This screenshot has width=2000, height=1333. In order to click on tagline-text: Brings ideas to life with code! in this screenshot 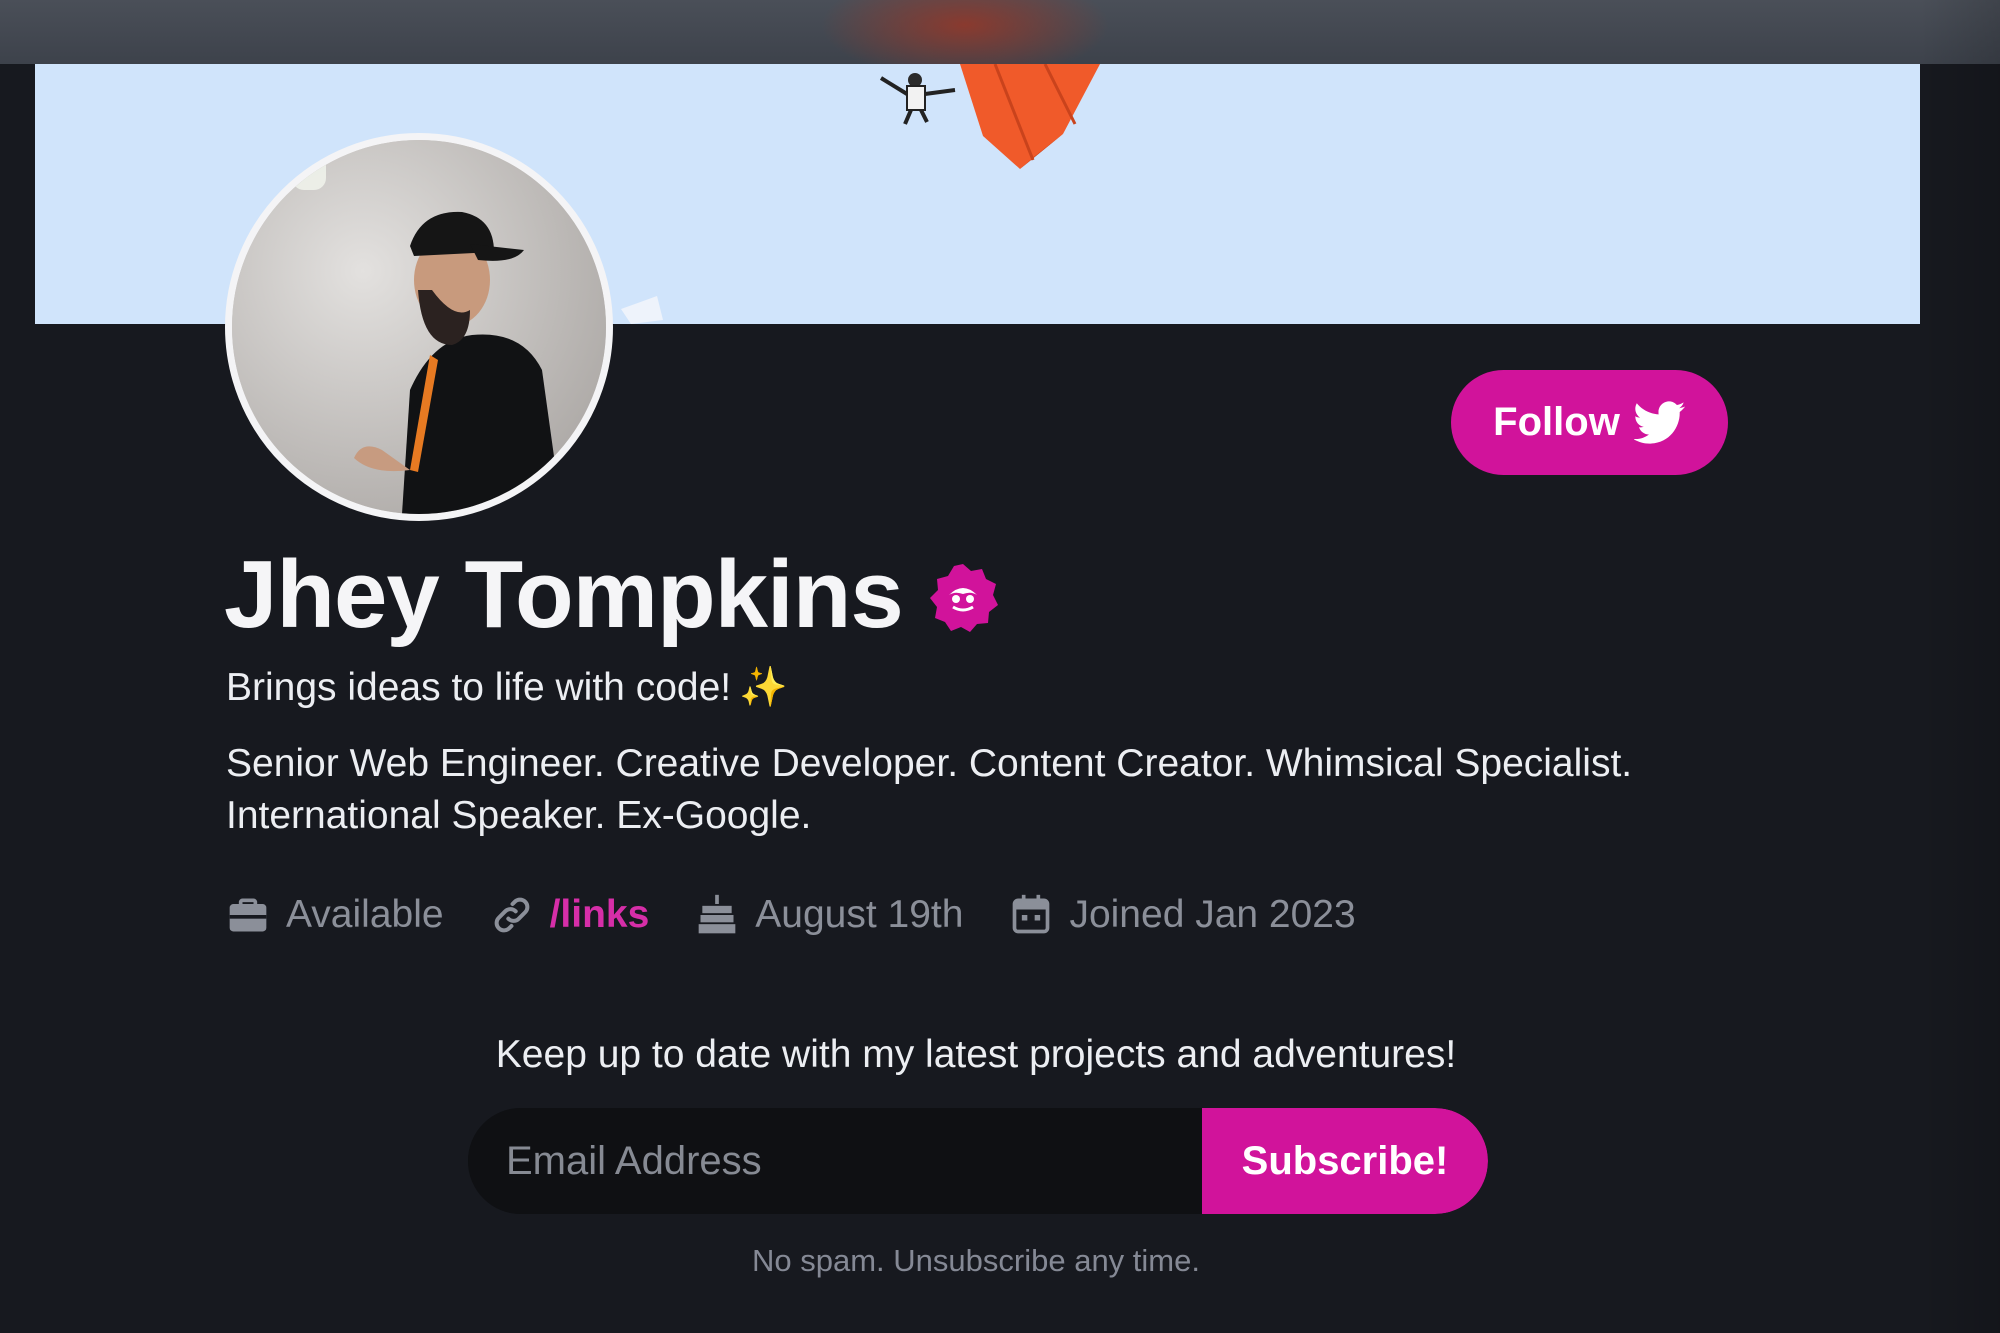, I will do `click(479, 687)`.